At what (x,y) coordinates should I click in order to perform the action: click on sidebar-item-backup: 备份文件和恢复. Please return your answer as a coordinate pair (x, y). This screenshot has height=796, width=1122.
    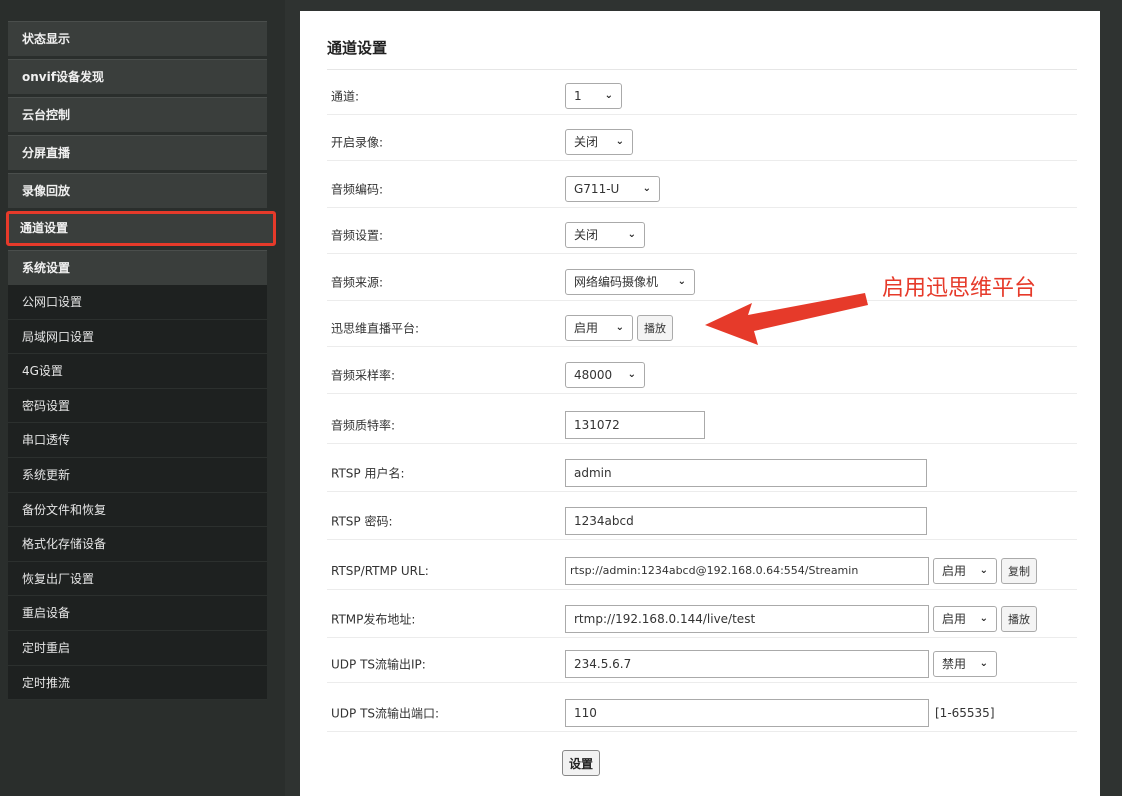
    Looking at the image, I should click on (137, 510).